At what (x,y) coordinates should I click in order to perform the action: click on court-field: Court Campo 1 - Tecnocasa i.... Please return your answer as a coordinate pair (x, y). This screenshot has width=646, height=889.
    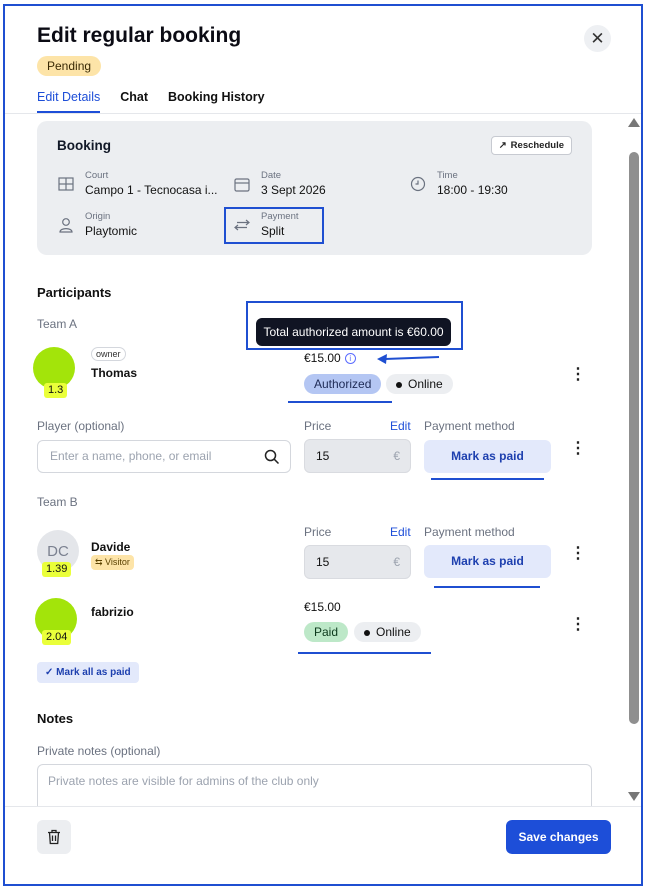
    Looking at the image, I should click on (137, 183).